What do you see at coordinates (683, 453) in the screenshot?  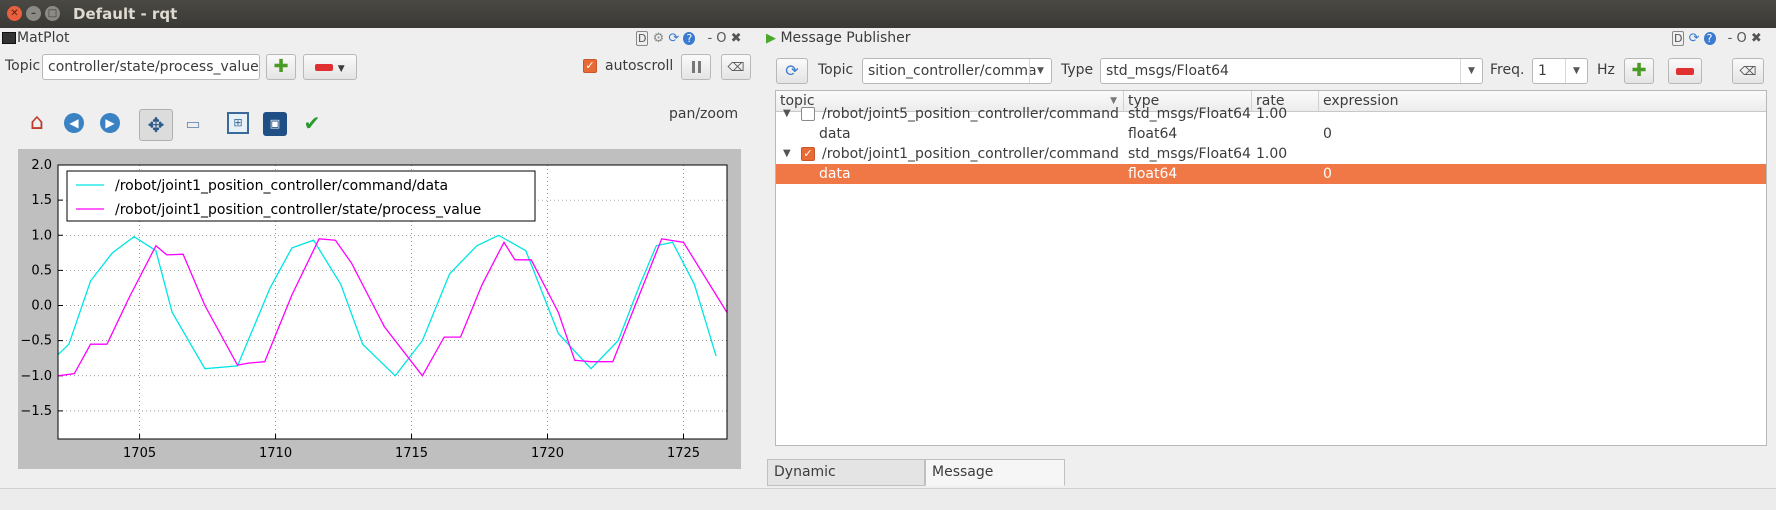 I see `x-tick-label: 1725` at bounding box center [683, 453].